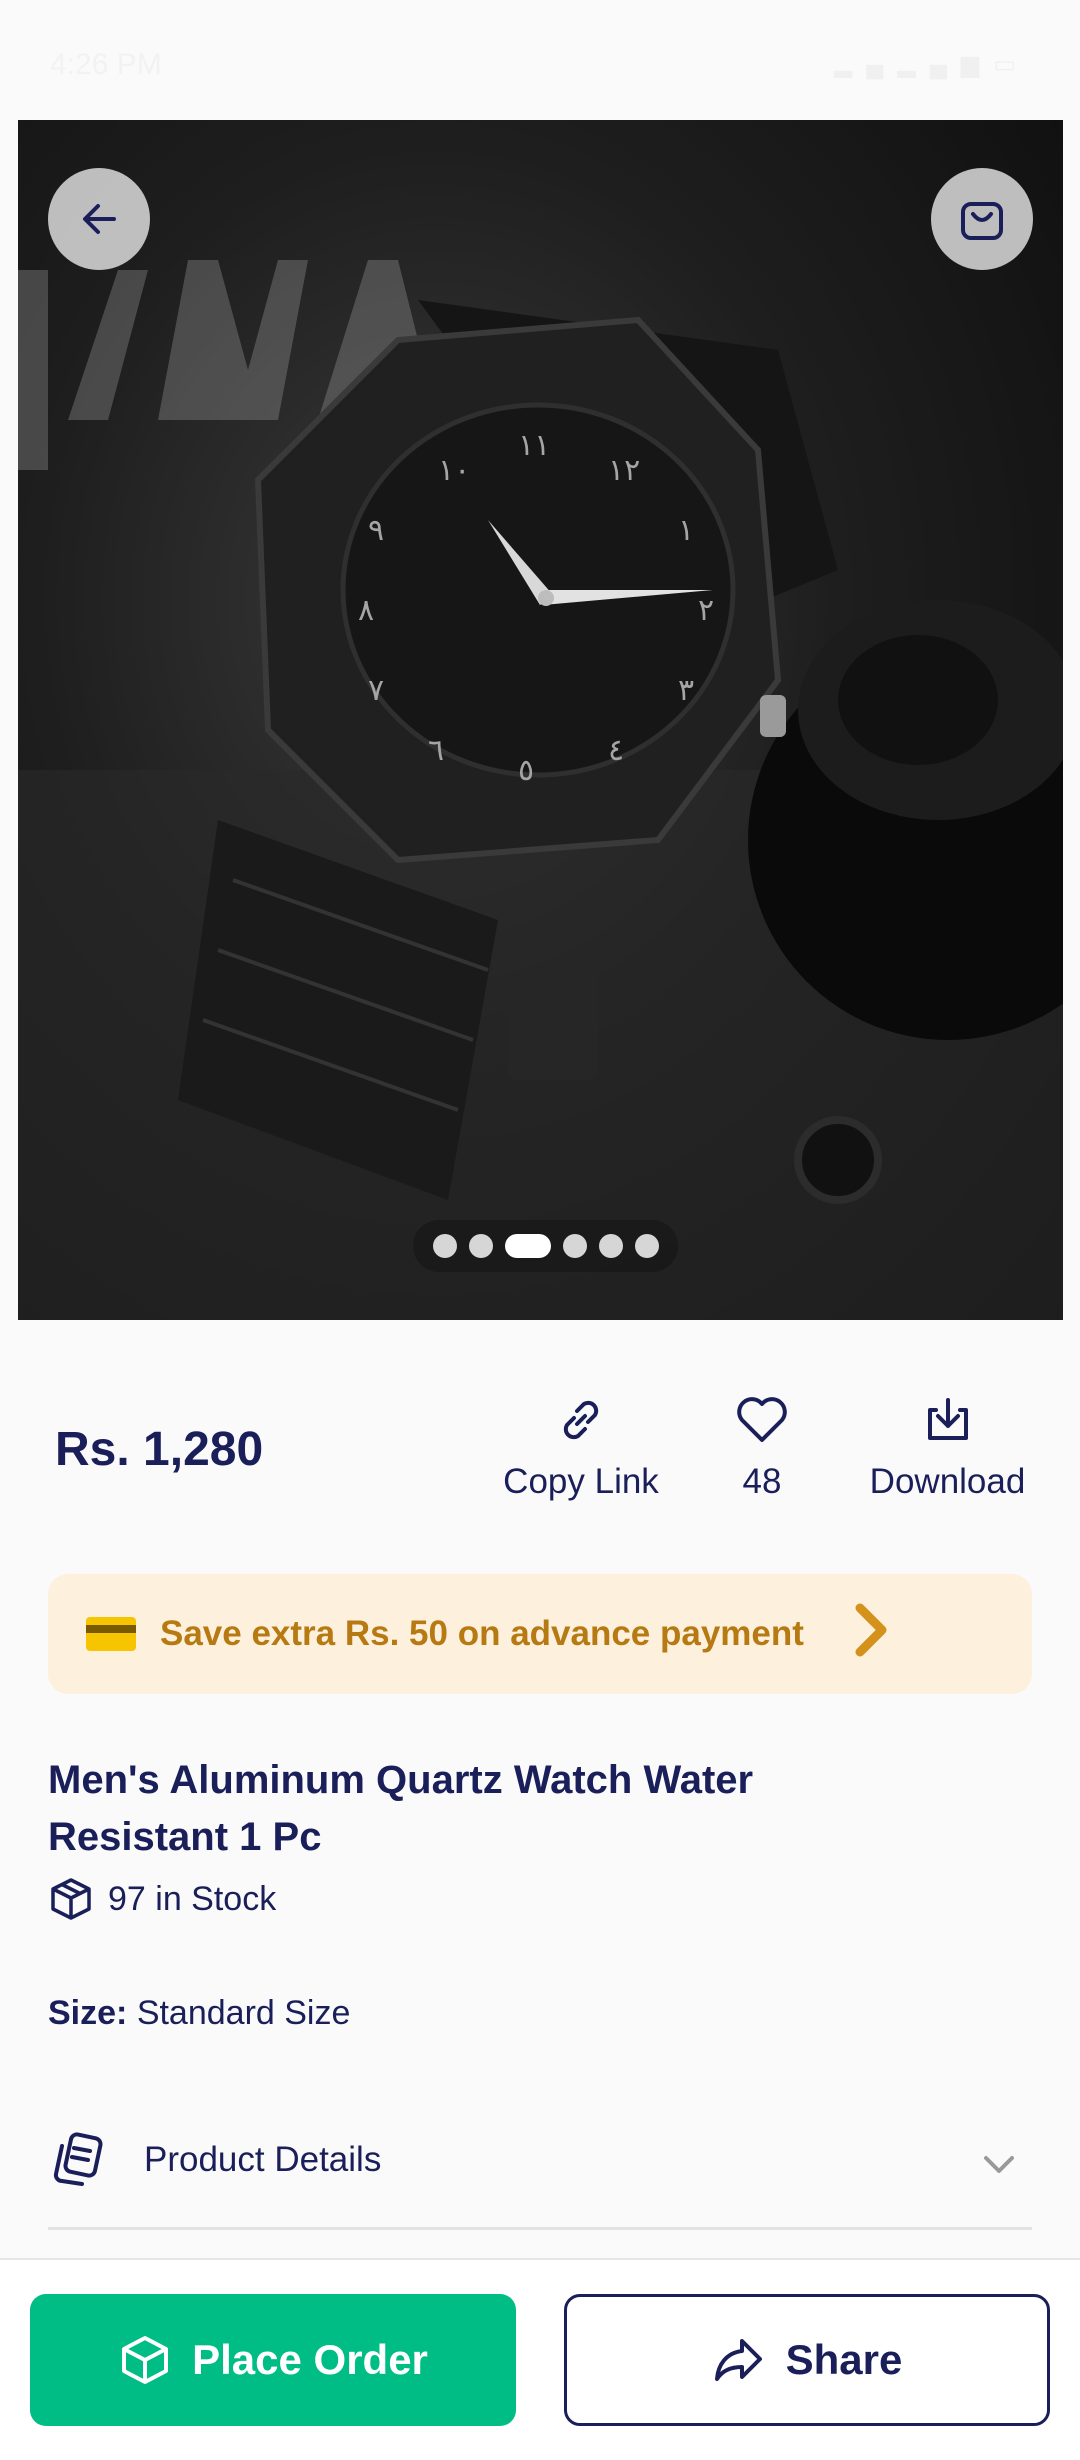 The width and height of the screenshot is (1080, 2460). I want to click on credit-card-icon, so click(111, 1634).